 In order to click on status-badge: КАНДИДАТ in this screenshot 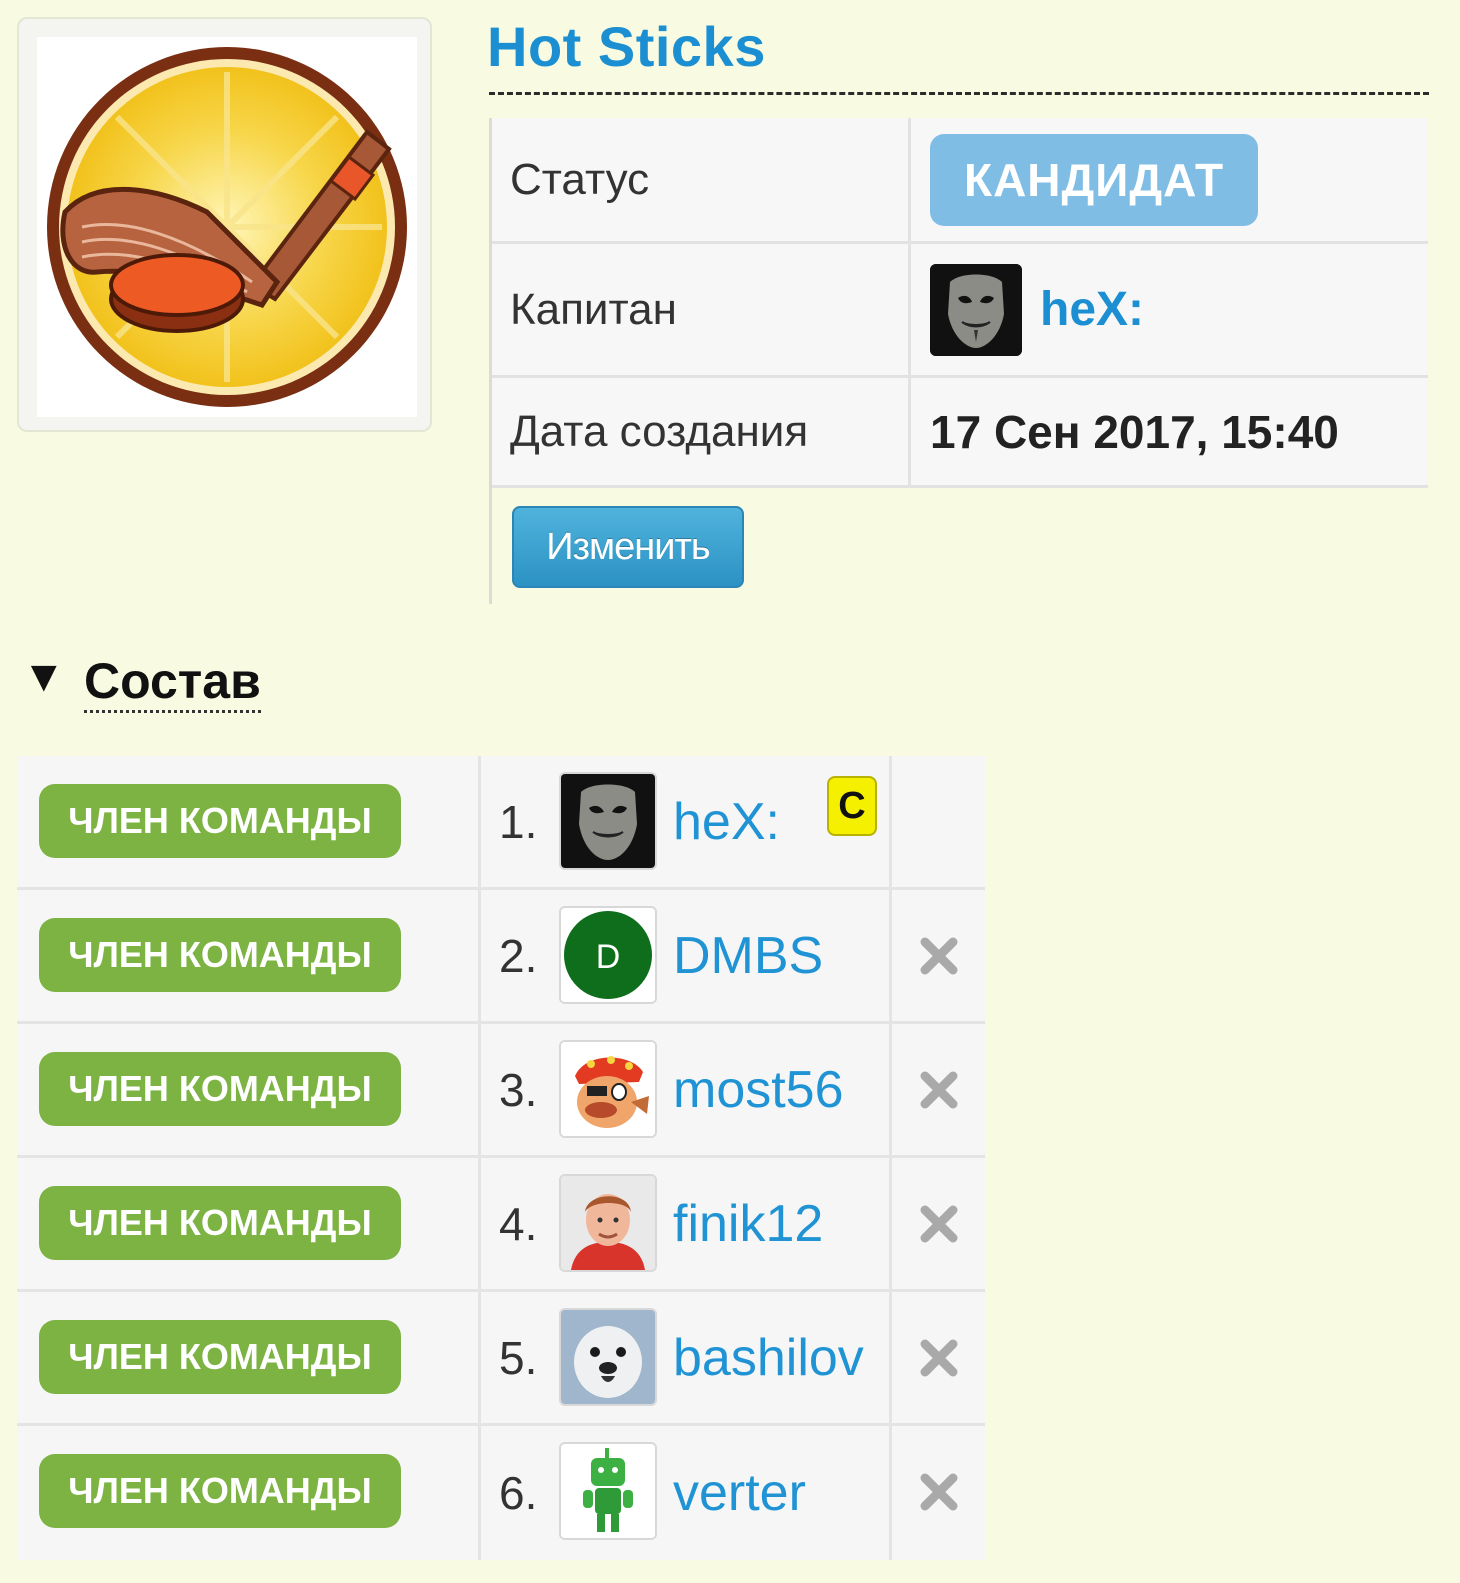, I will do `click(1094, 179)`.